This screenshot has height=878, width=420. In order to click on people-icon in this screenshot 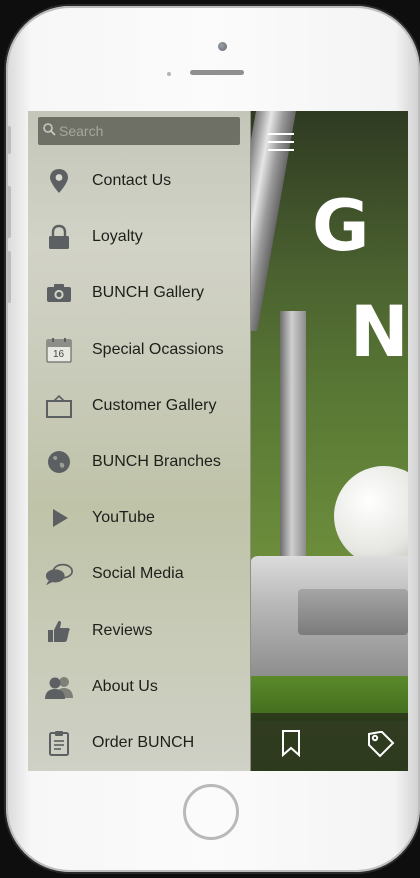, I will do `click(59, 687)`.